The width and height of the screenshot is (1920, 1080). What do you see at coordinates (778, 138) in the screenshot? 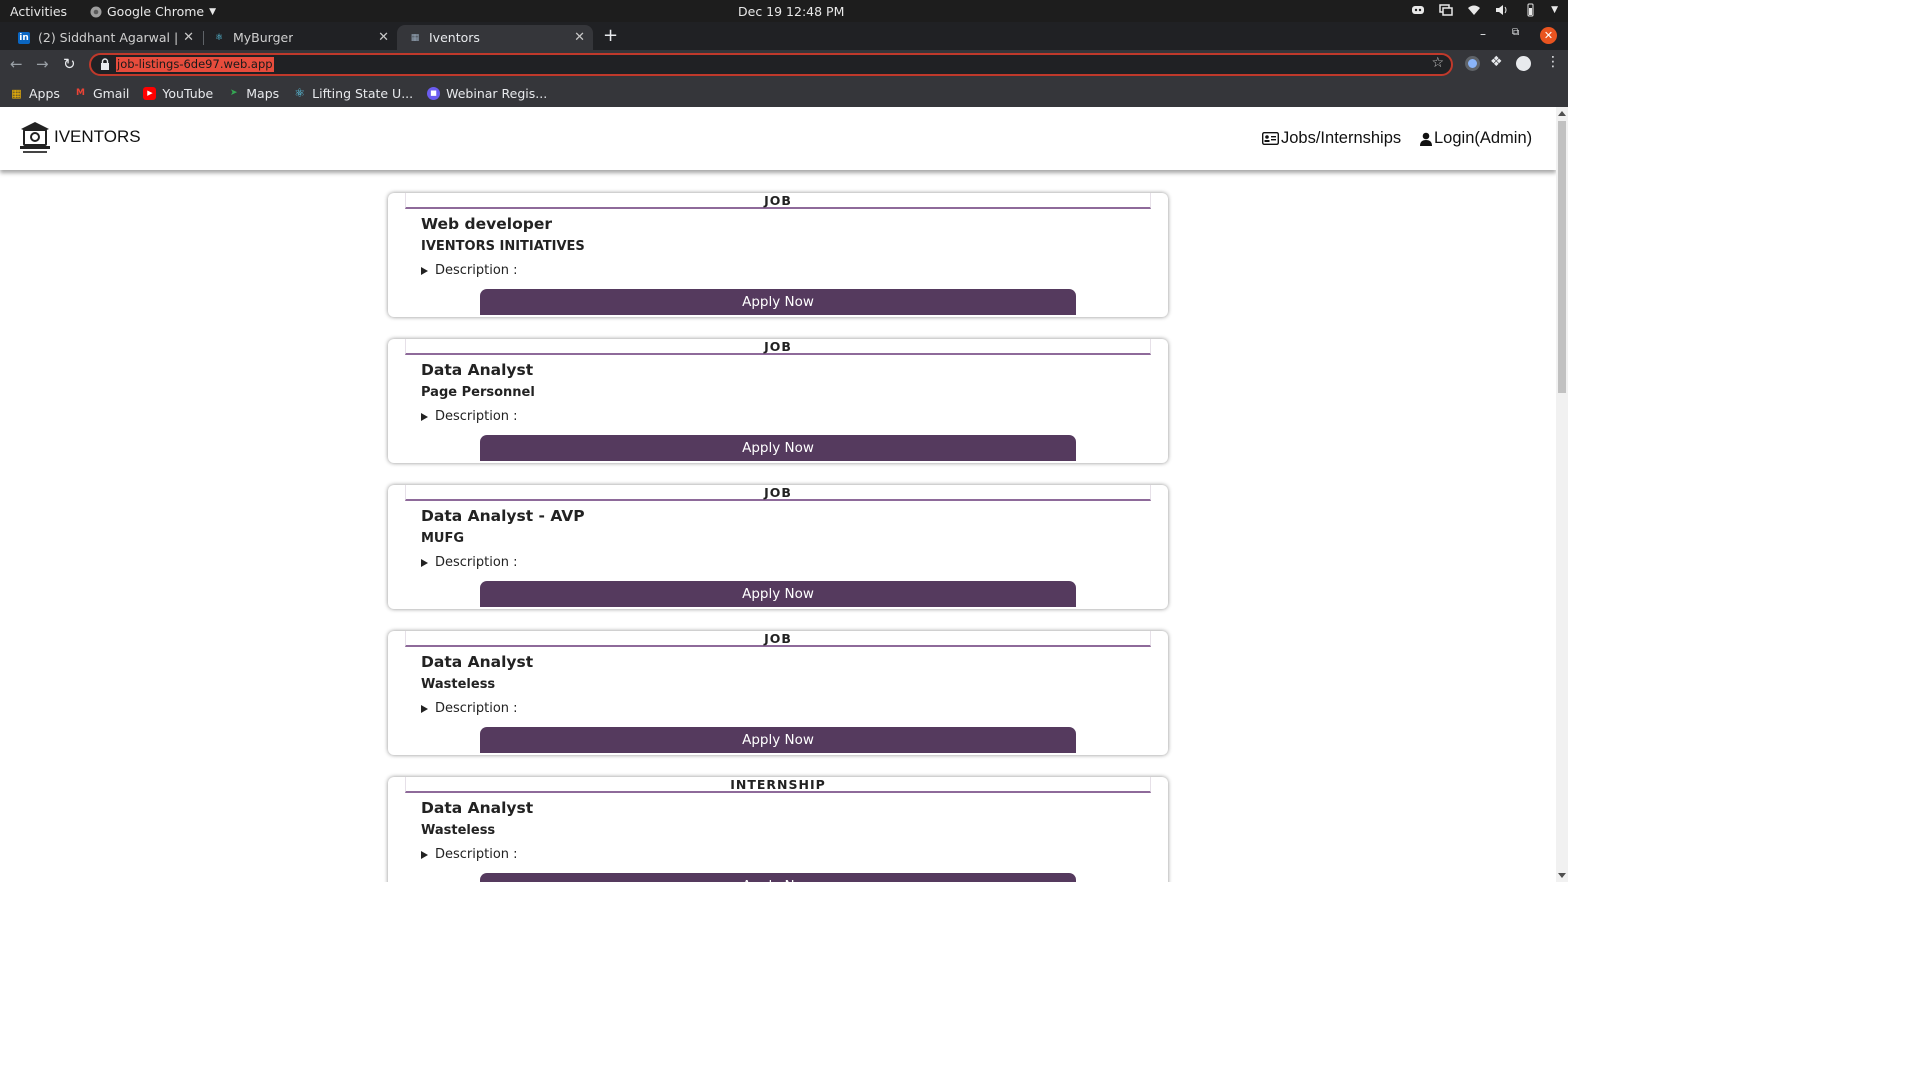
I see `site-header: IVENTORS Jobs/Internships Login(Admin)` at bounding box center [778, 138].